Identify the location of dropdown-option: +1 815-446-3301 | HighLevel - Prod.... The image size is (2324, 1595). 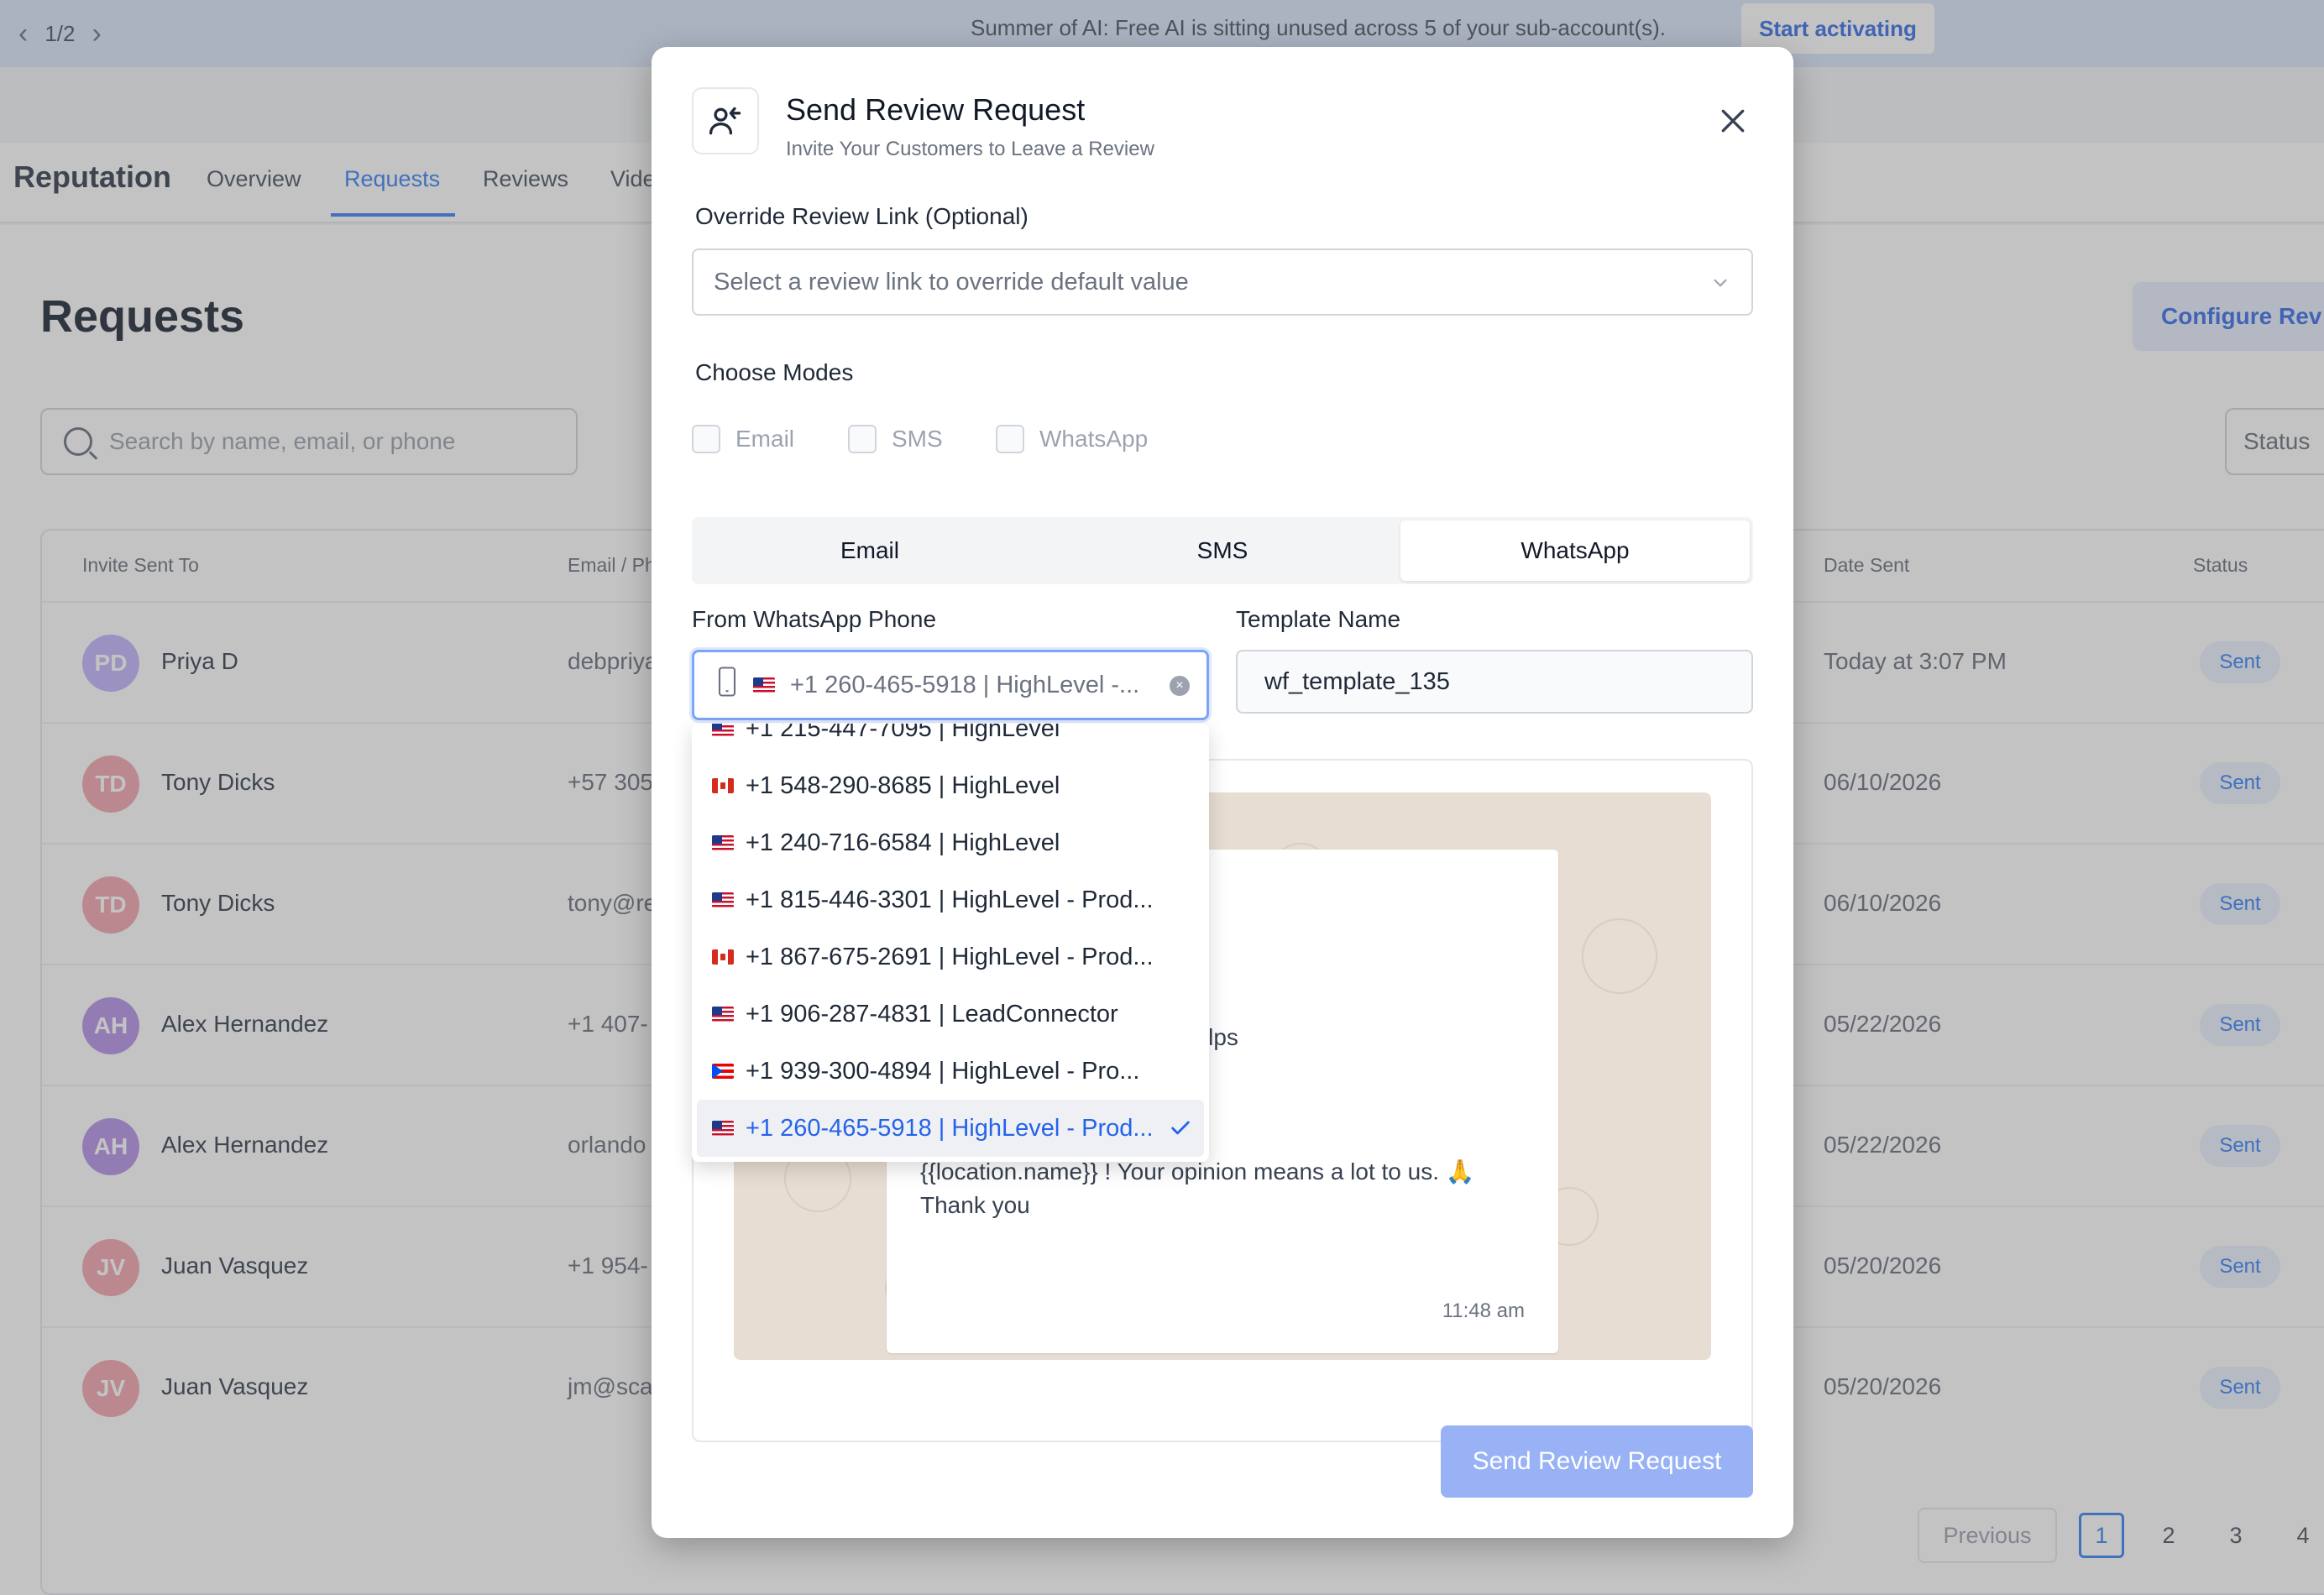
(951, 899).